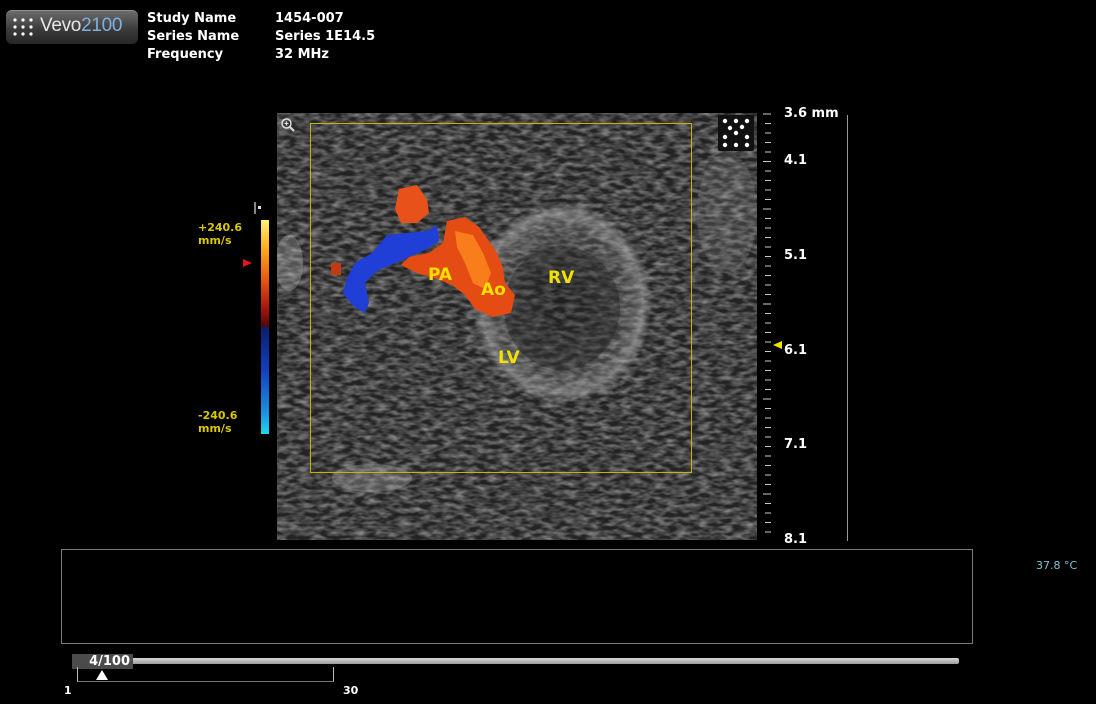  What do you see at coordinates (261, 55) in the screenshot?
I see `frequency-row: Frequency 32 MHz` at bounding box center [261, 55].